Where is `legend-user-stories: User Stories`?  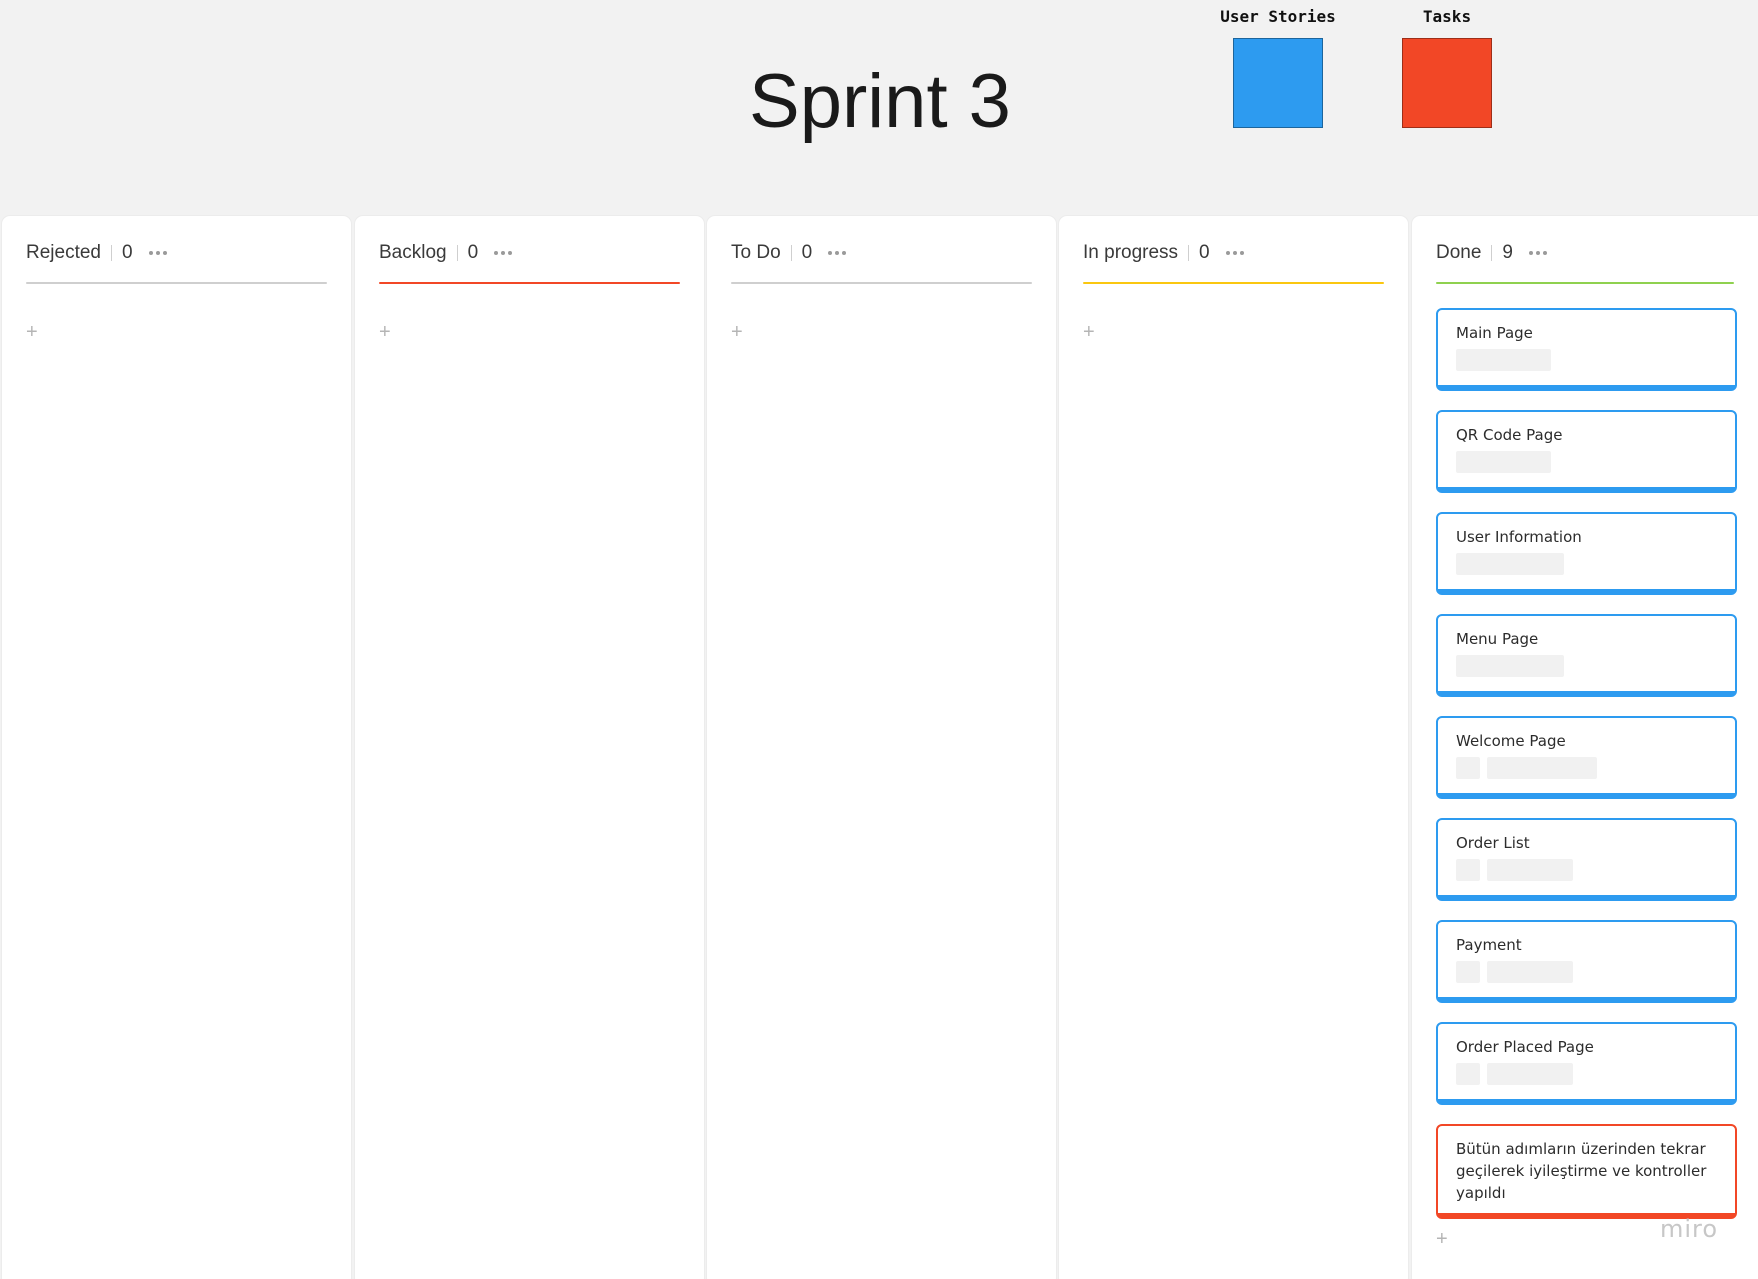 legend-user-stories: User Stories is located at coordinates (1278, 68).